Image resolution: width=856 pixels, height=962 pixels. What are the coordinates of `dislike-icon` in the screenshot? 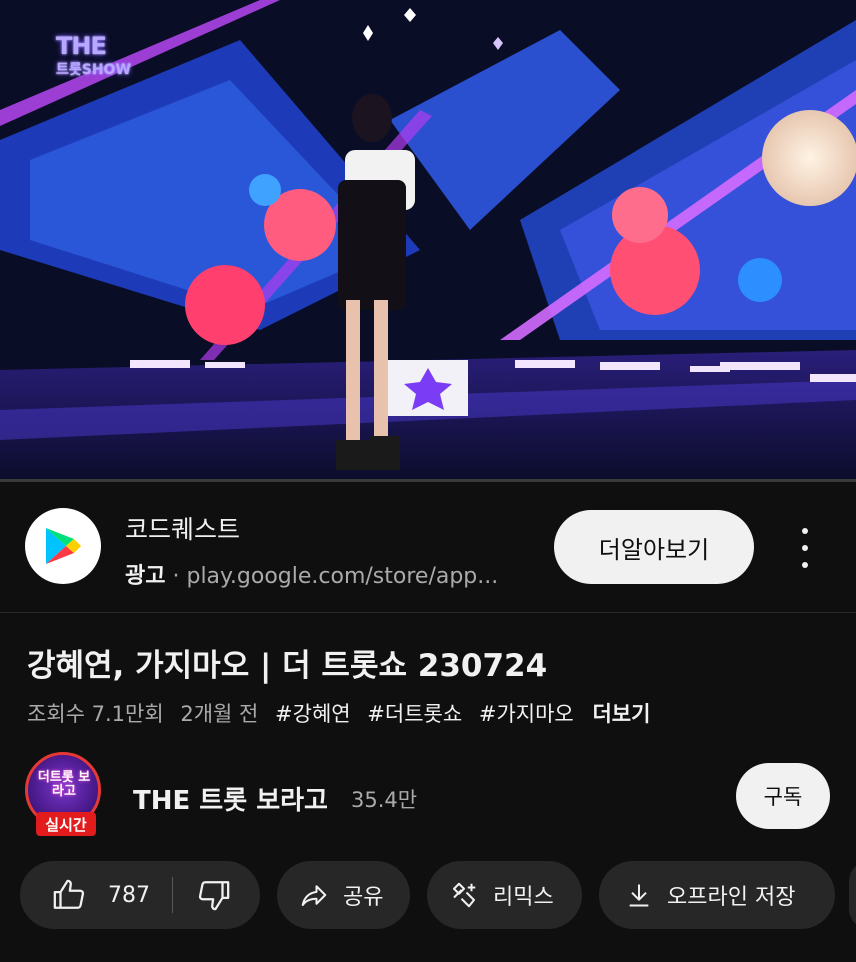 It's located at (214, 896).